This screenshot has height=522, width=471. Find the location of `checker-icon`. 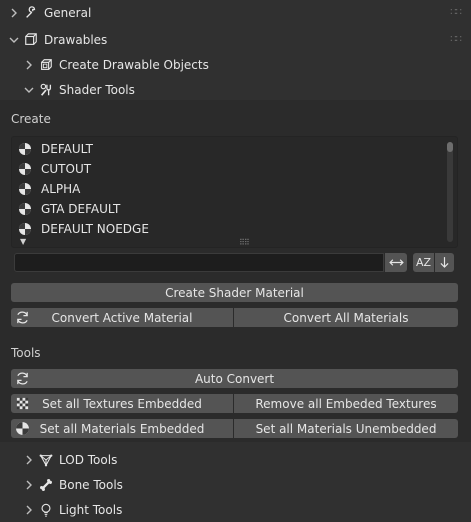

checker-icon is located at coordinates (22, 403).